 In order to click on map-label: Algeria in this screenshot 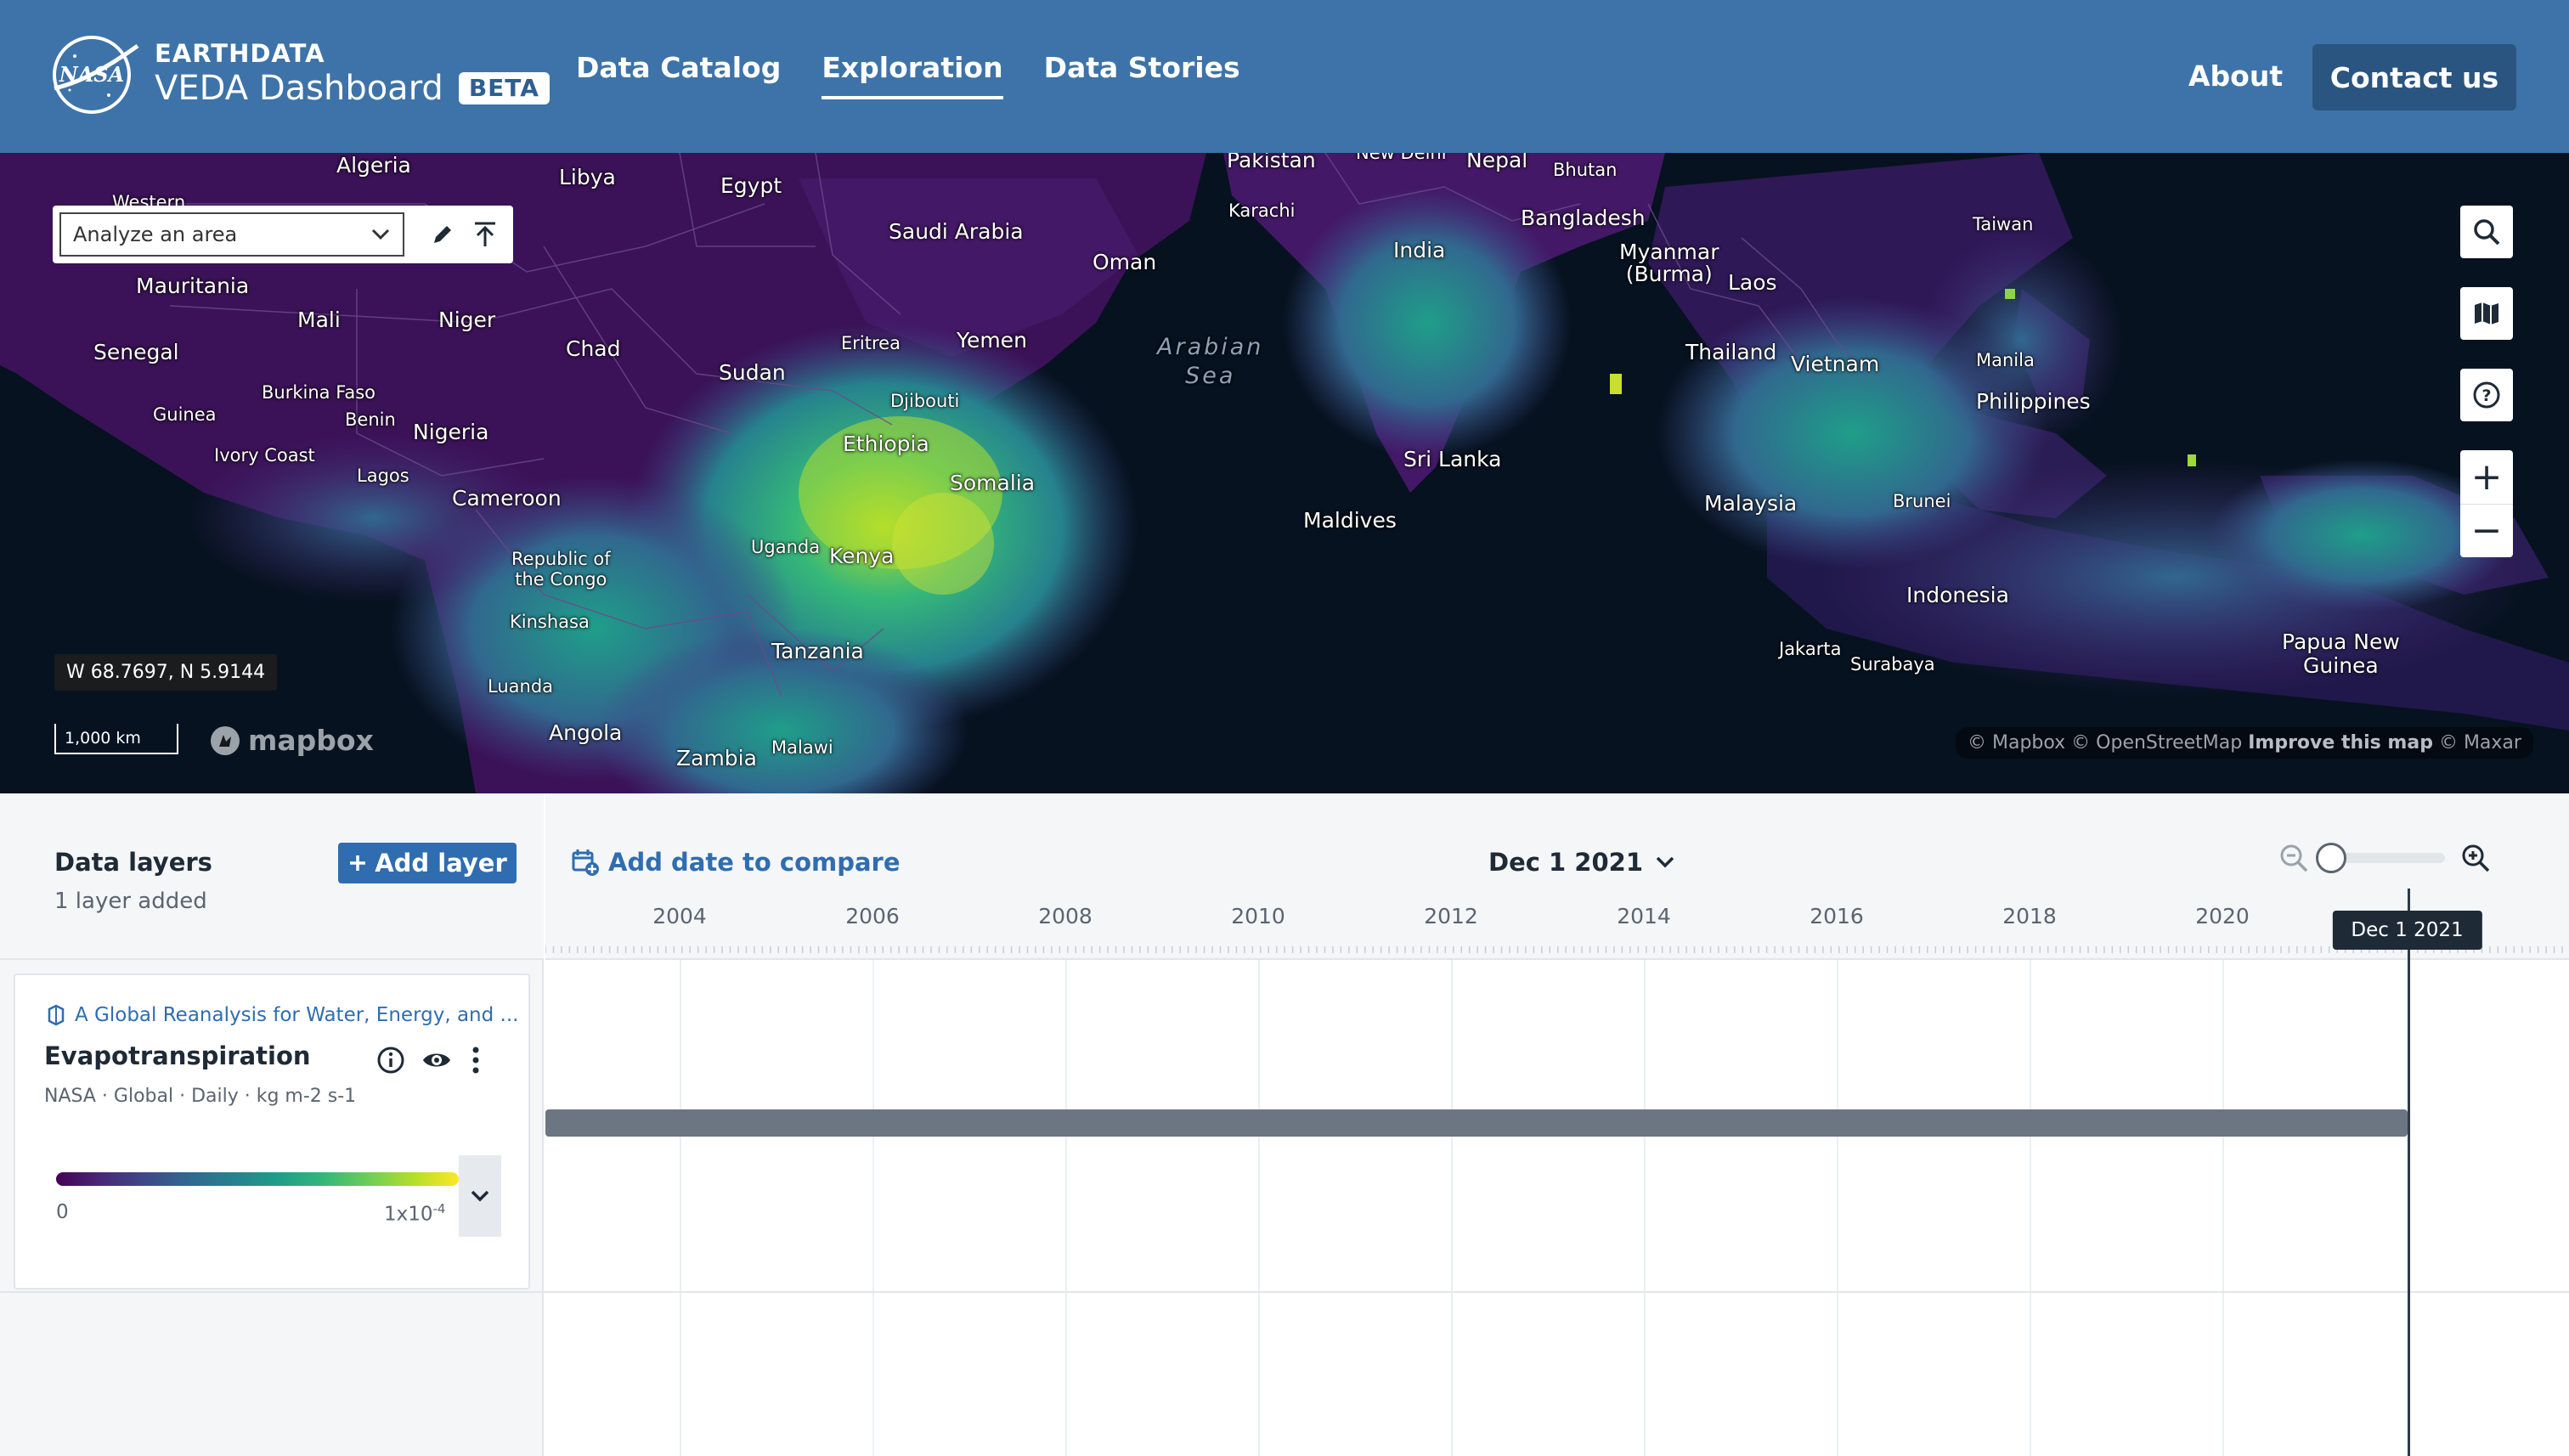, I will do `click(374, 165)`.